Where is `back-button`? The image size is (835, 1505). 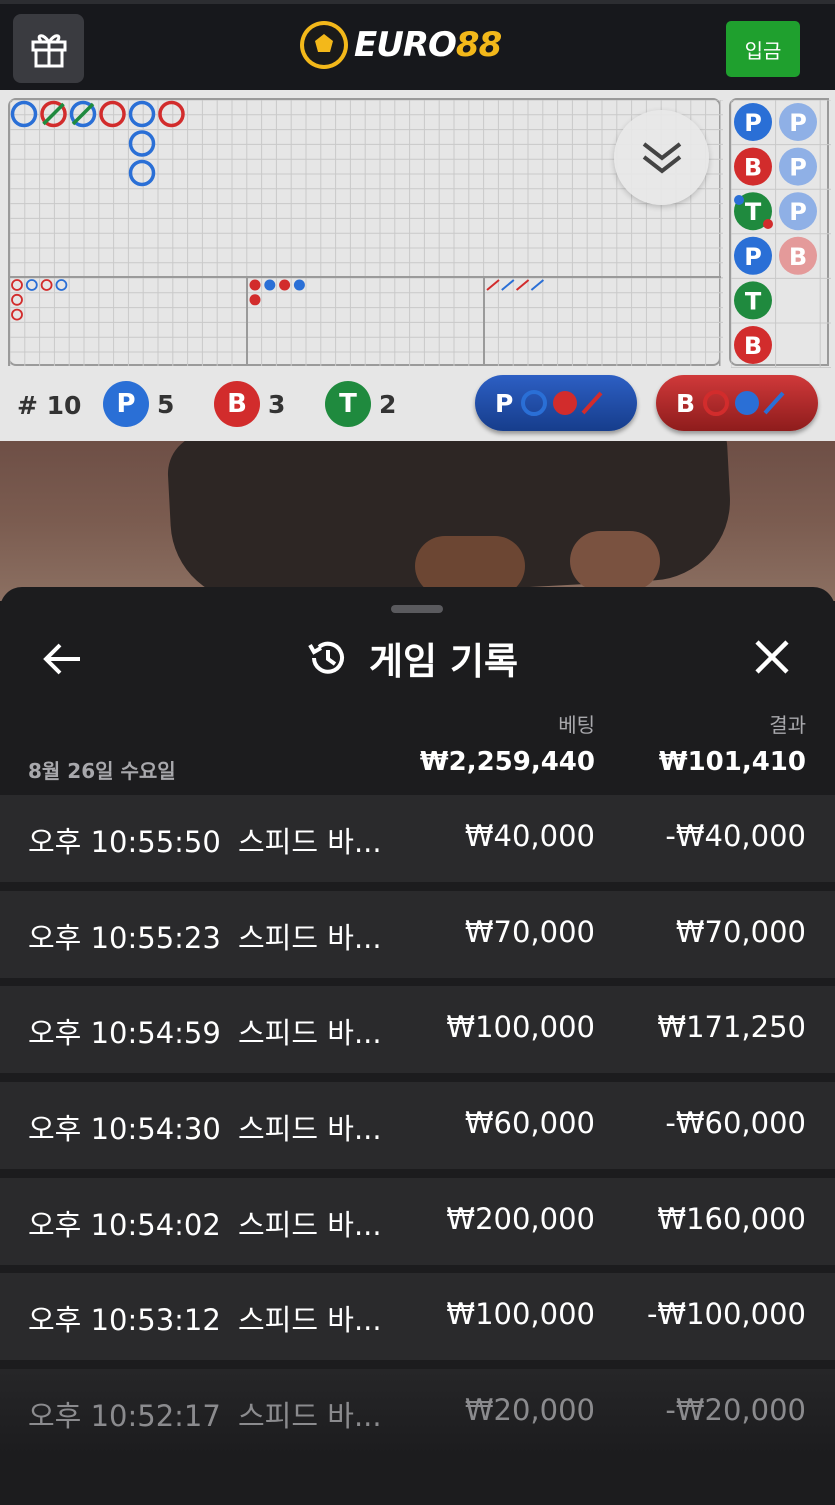
back-button is located at coordinates (62, 659).